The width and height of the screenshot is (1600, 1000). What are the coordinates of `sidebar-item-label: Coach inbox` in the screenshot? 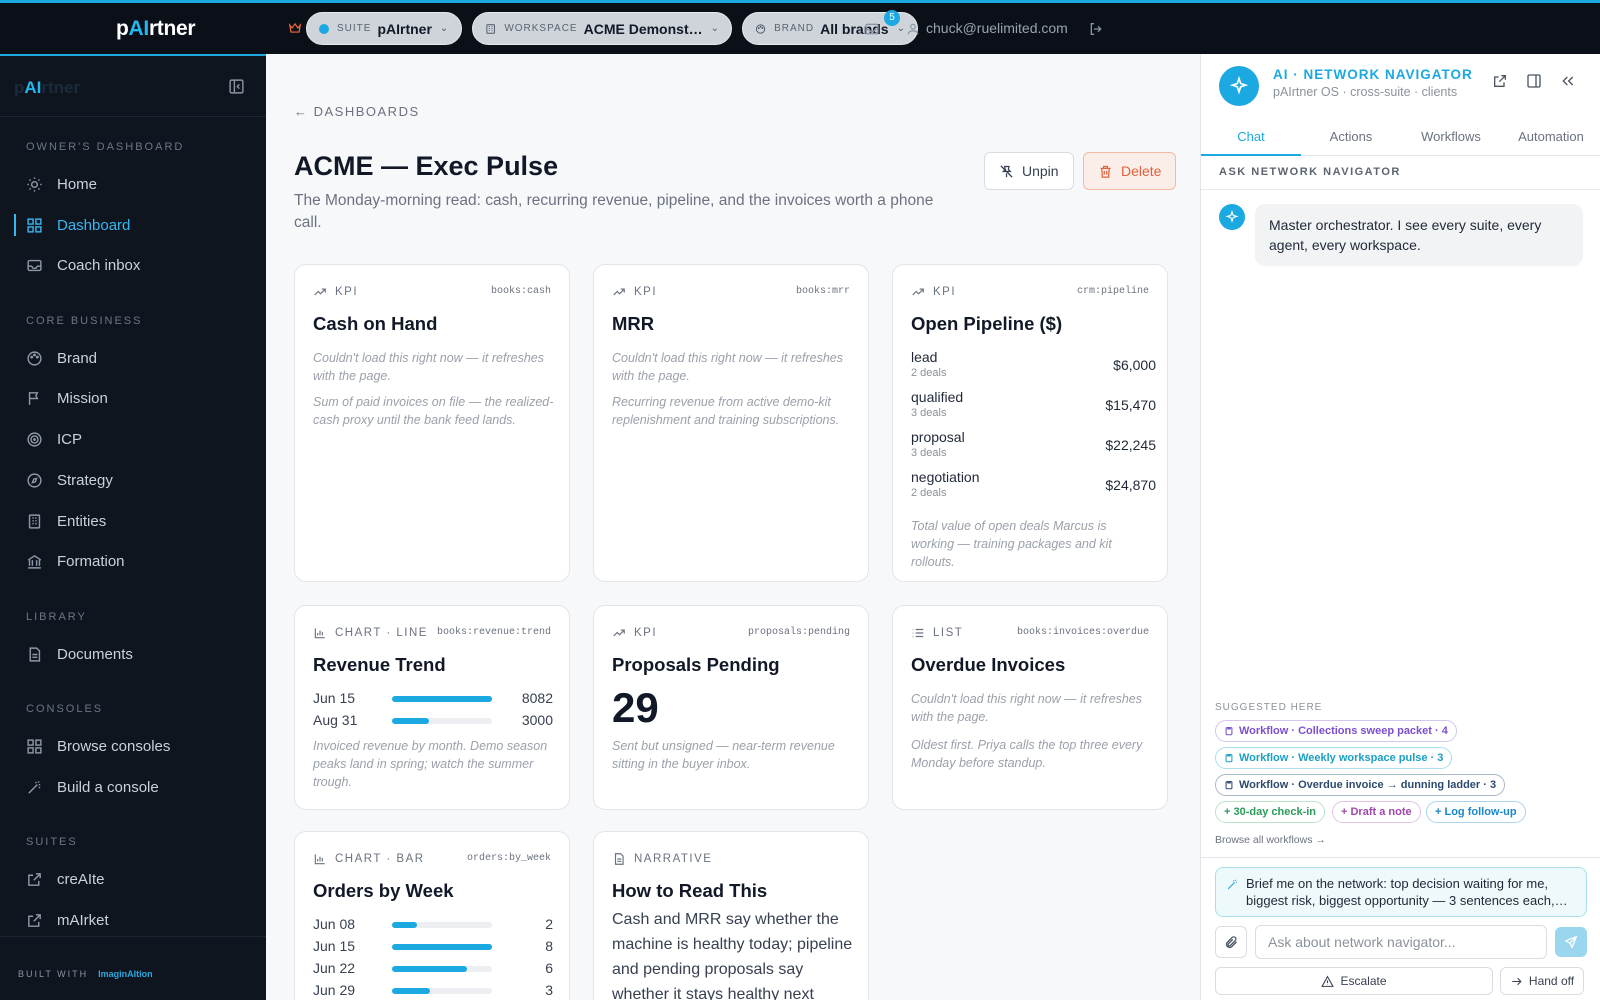 It's located at (99, 265).